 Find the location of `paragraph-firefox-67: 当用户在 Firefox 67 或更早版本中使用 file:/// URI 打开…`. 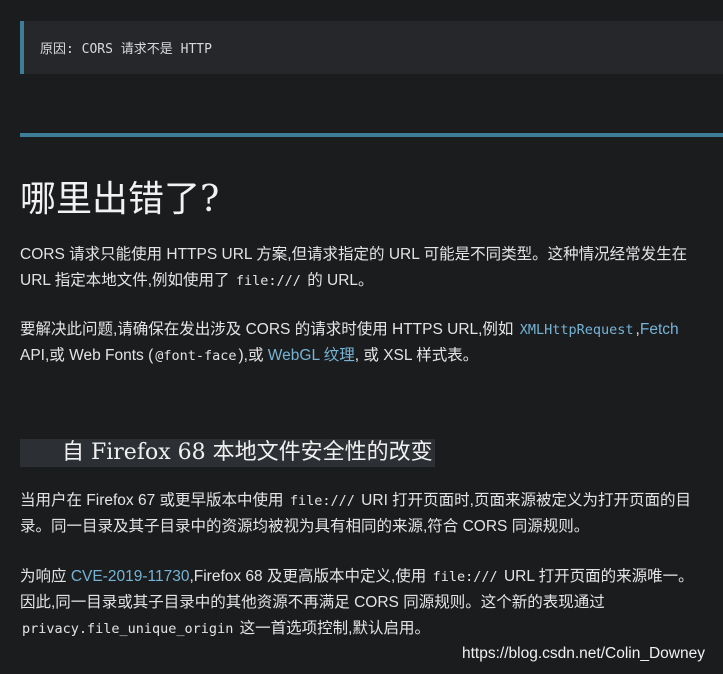

paragraph-firefox-67: 当用户在 Firefox 67 或更早版本中使用 file:/// URI 打开… is located at coordinates (360, 514).